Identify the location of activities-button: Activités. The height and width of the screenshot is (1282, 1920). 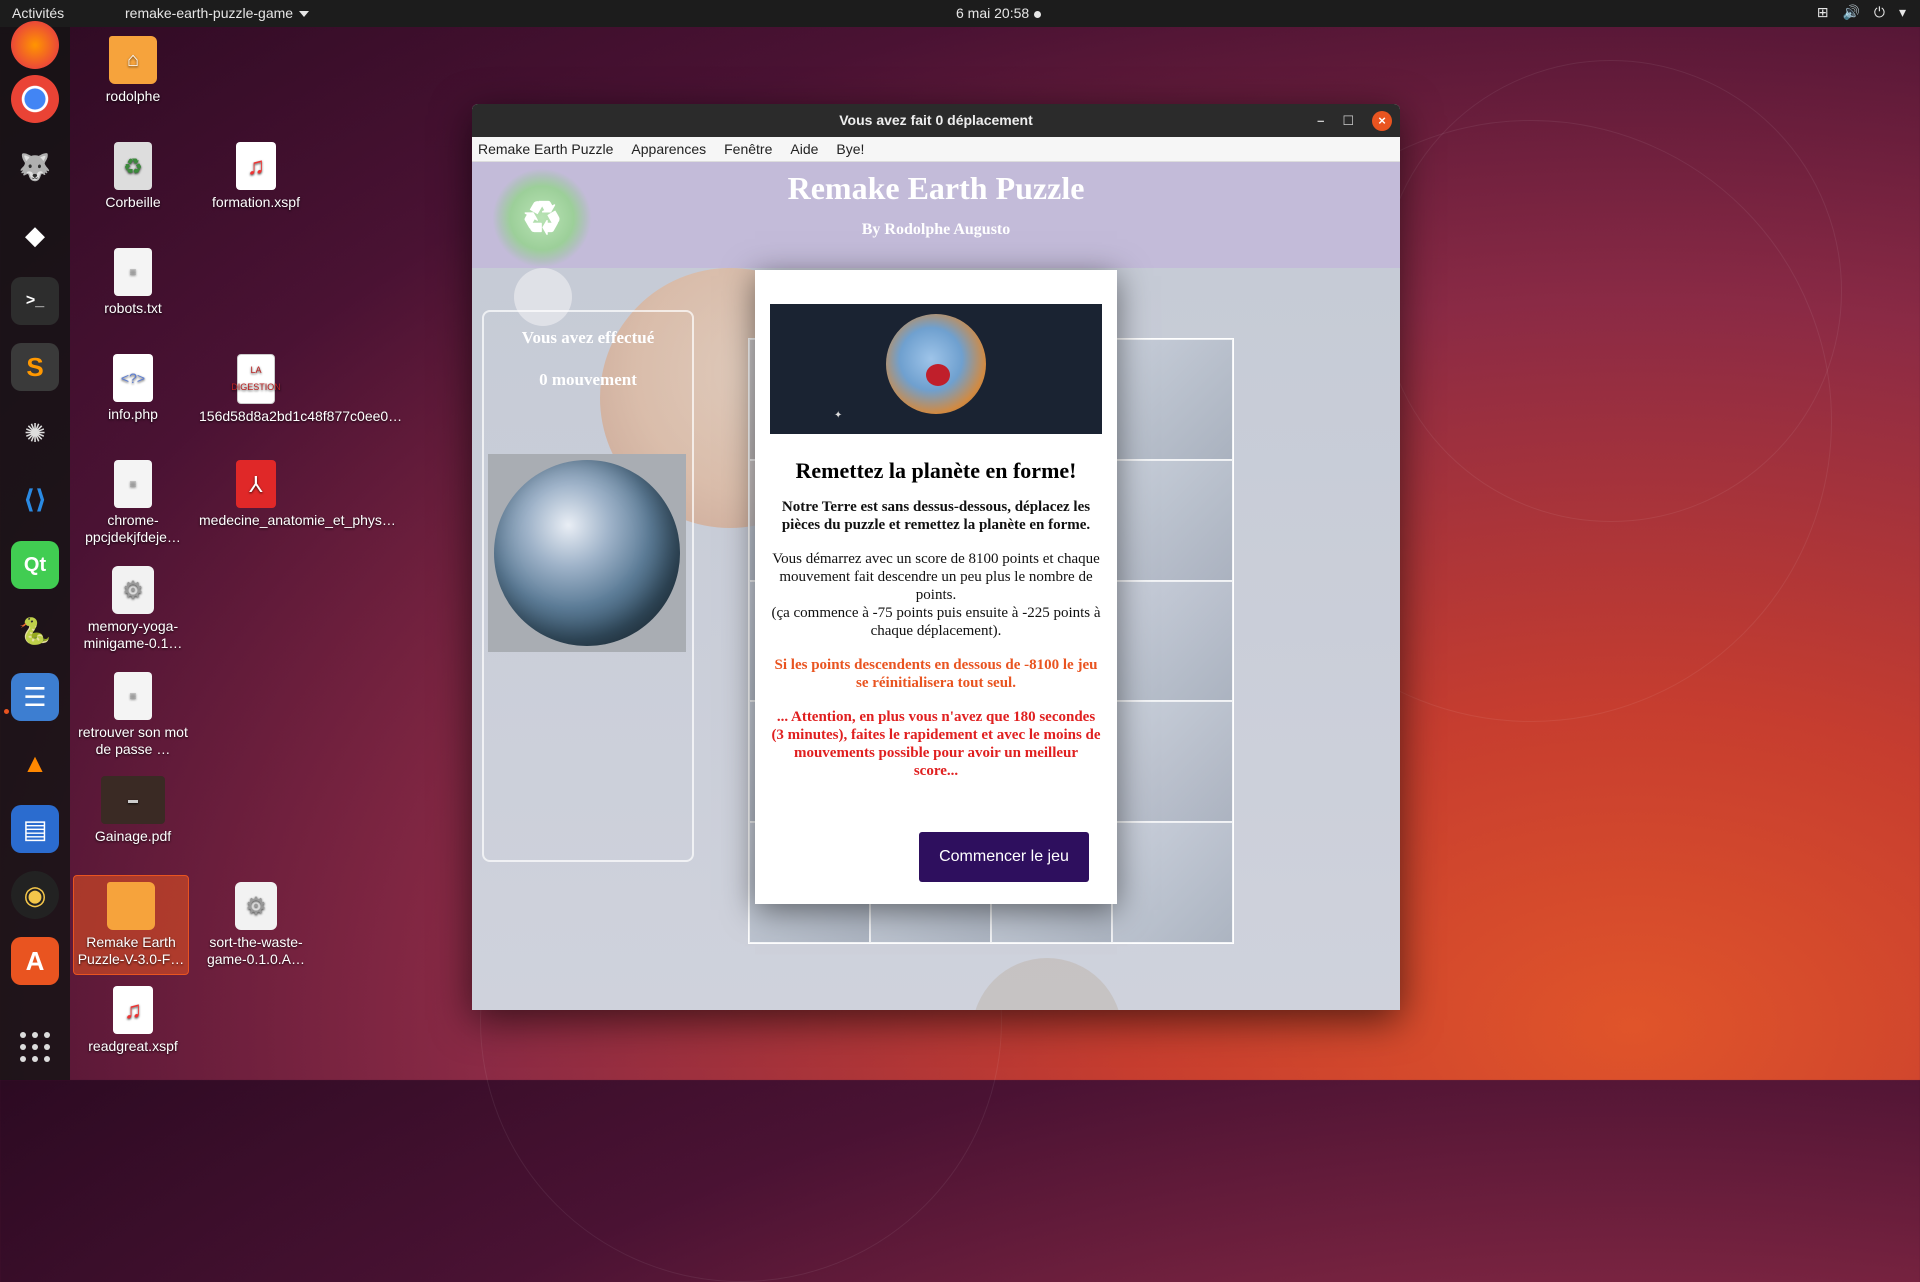
(38, 13).